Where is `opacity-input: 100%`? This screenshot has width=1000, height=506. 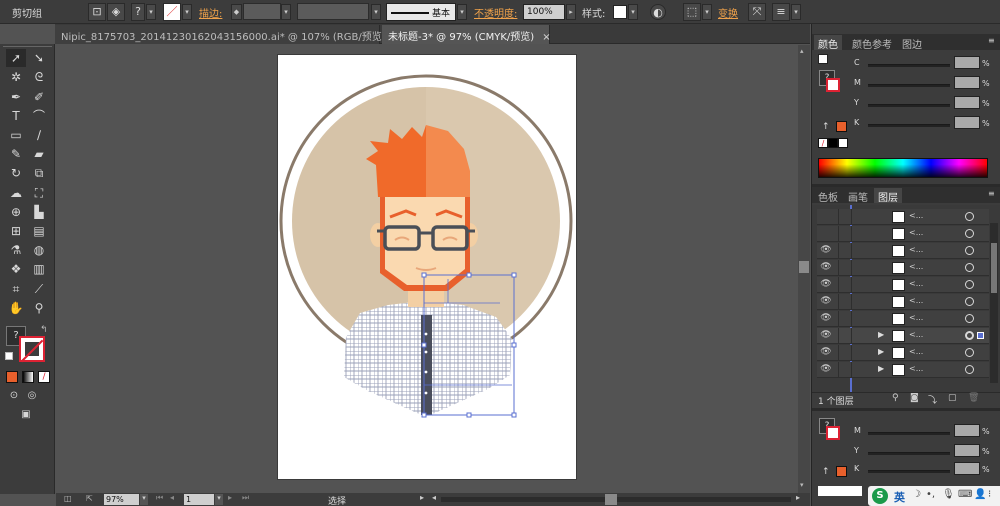
opacity-input: 100% is located at coordinates (544, 12).